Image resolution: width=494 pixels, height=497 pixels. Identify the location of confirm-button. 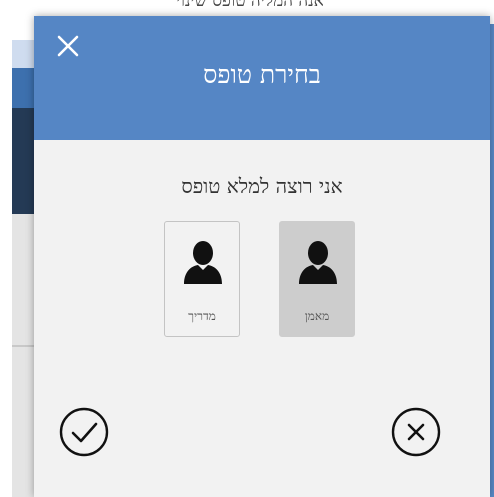
(84, 432).